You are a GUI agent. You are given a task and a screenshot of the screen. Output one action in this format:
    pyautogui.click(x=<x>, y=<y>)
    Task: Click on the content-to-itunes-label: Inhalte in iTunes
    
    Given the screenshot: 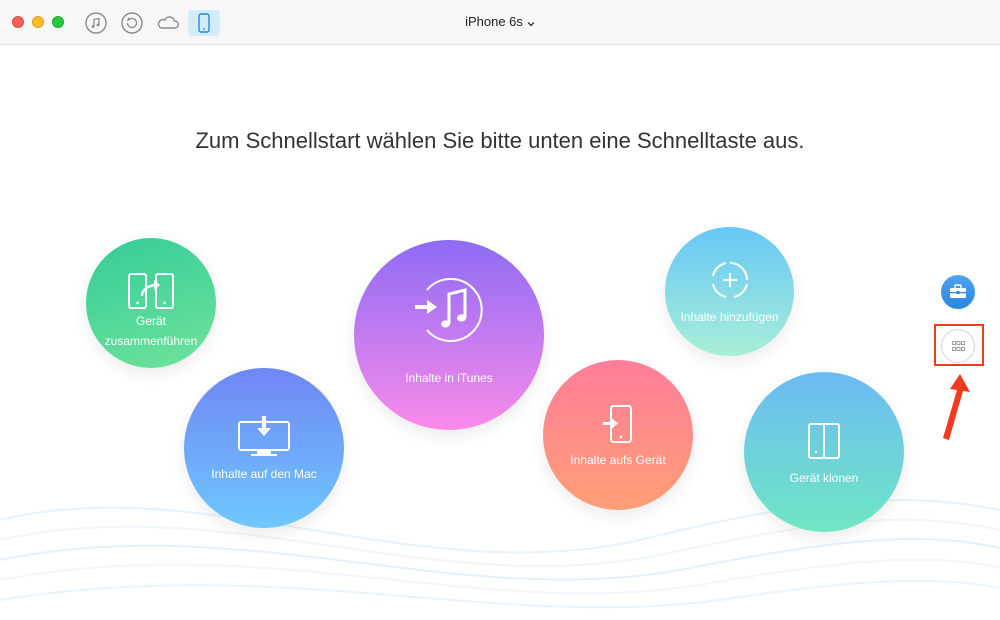 What is the action you would take?
    pyautogui.click(x=449, y=378)
    